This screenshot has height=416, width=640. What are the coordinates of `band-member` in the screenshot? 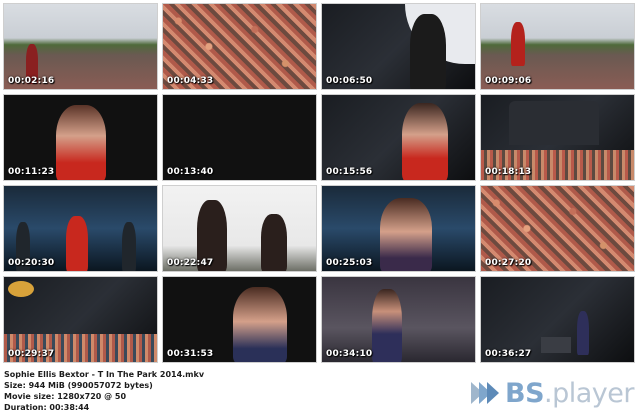 It's located at (129, 246).